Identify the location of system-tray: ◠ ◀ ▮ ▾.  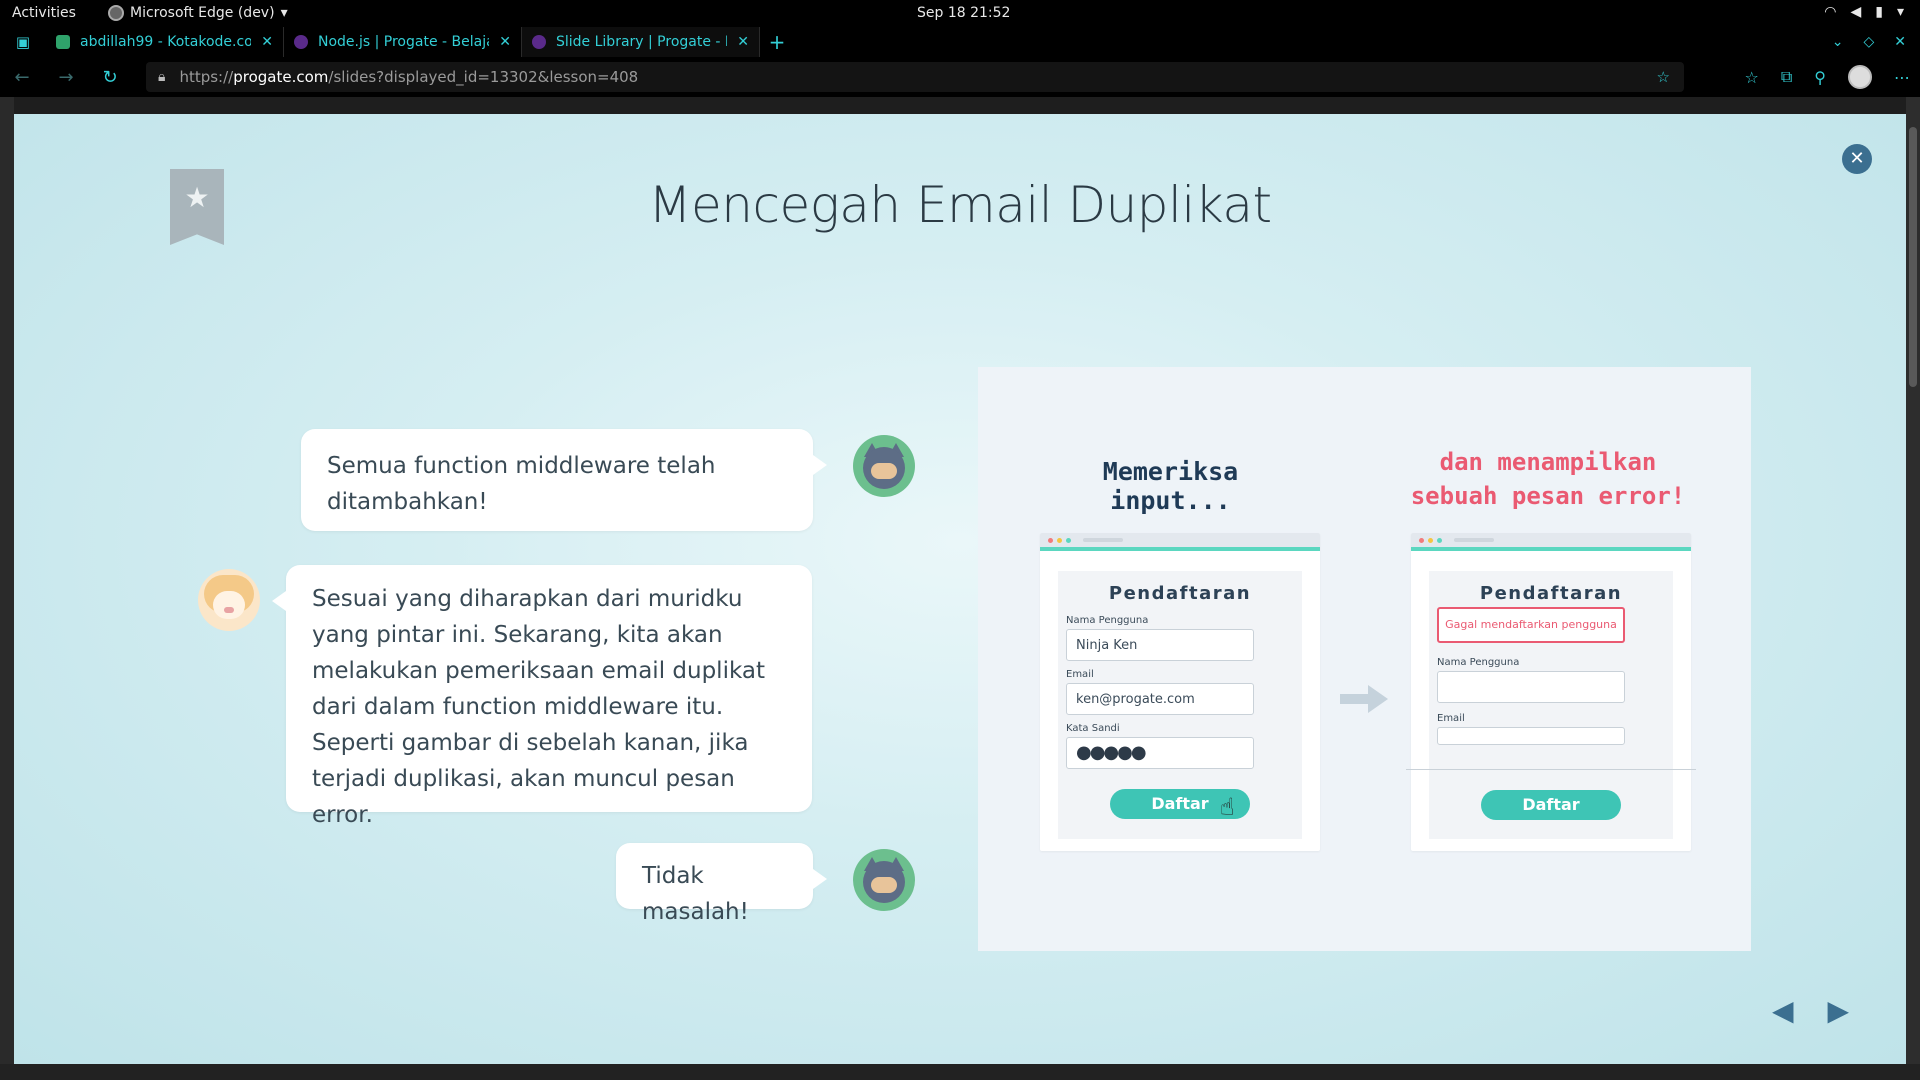
(1864, 12).